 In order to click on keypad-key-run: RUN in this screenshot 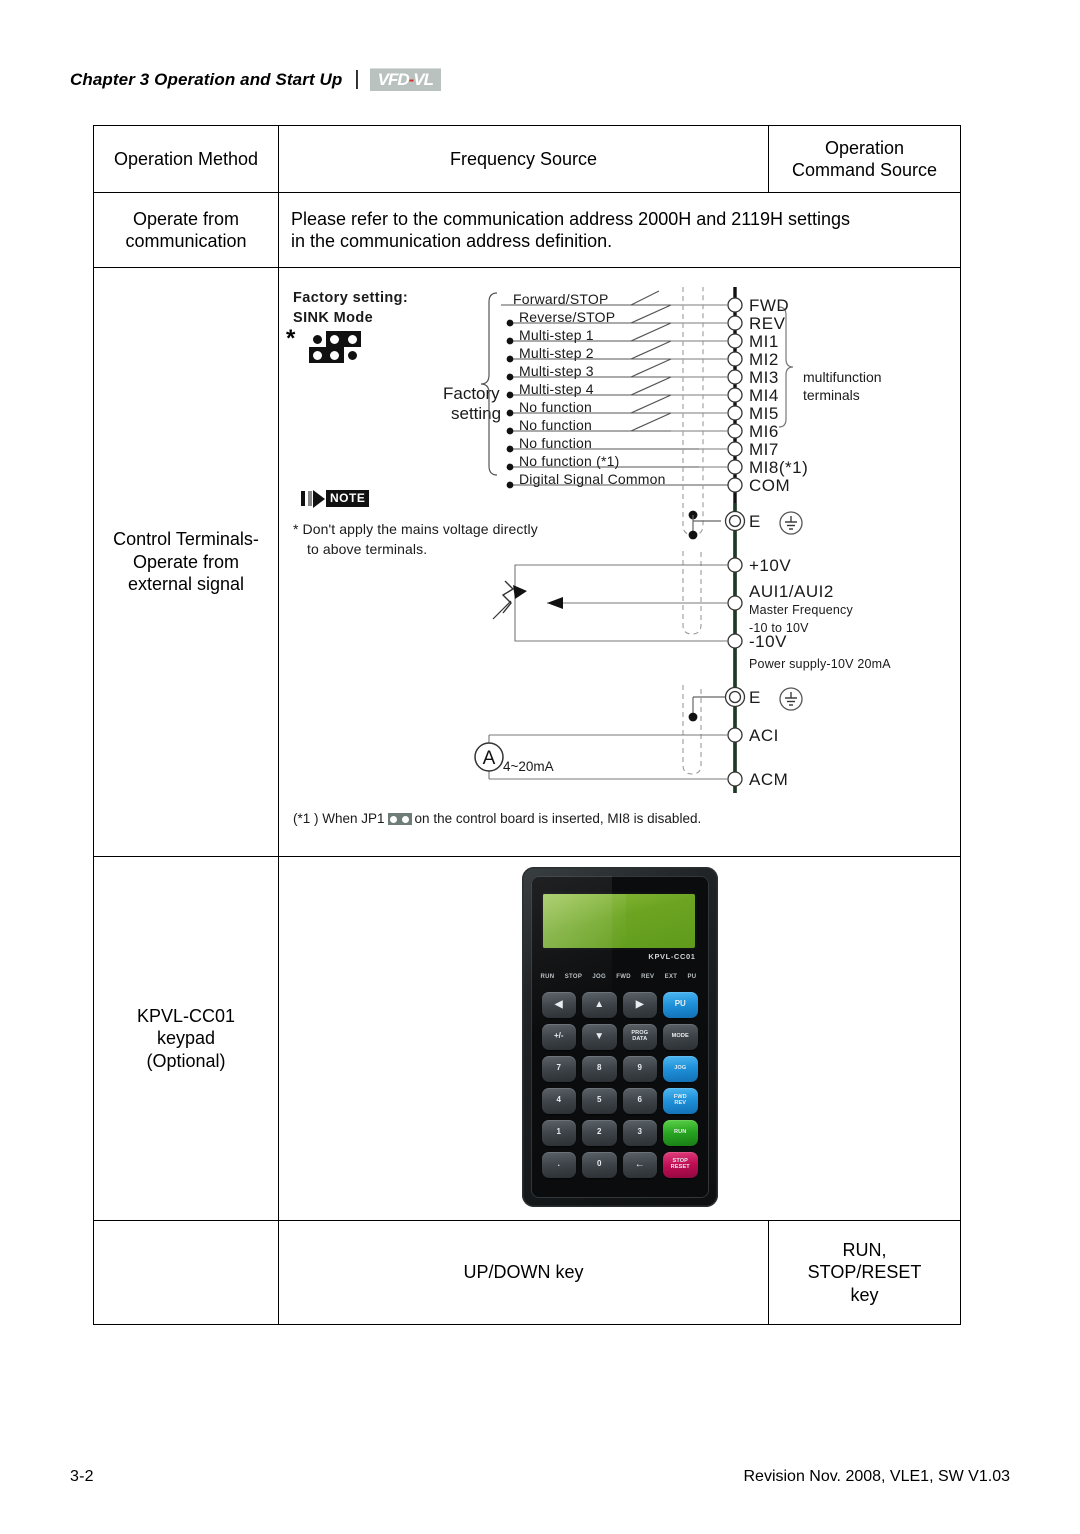, I will do `click(680, 1132)`.